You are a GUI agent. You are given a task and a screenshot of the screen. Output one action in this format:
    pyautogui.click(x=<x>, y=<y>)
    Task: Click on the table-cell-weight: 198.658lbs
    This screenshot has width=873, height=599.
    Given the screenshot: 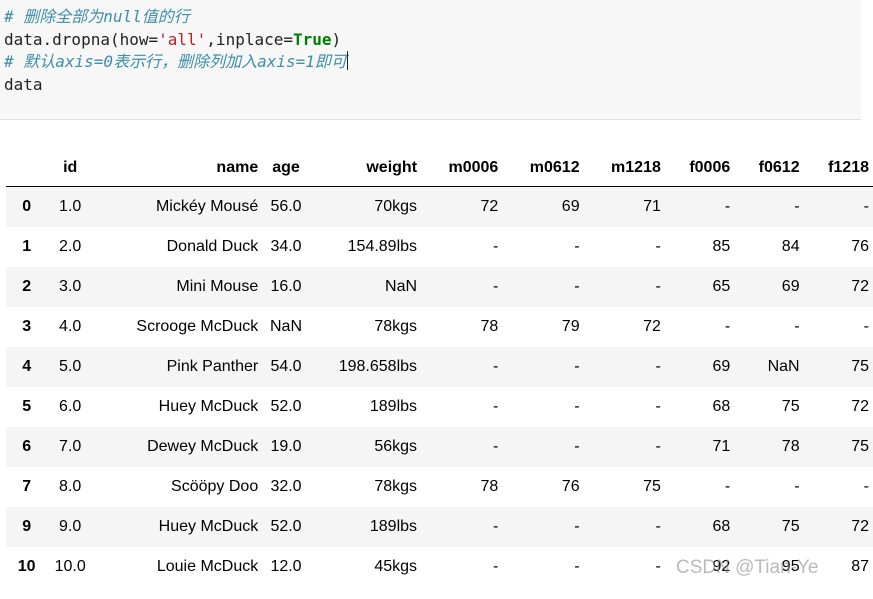 What is the action you would take?
    pyautogui.click(x=365, y=367)
    